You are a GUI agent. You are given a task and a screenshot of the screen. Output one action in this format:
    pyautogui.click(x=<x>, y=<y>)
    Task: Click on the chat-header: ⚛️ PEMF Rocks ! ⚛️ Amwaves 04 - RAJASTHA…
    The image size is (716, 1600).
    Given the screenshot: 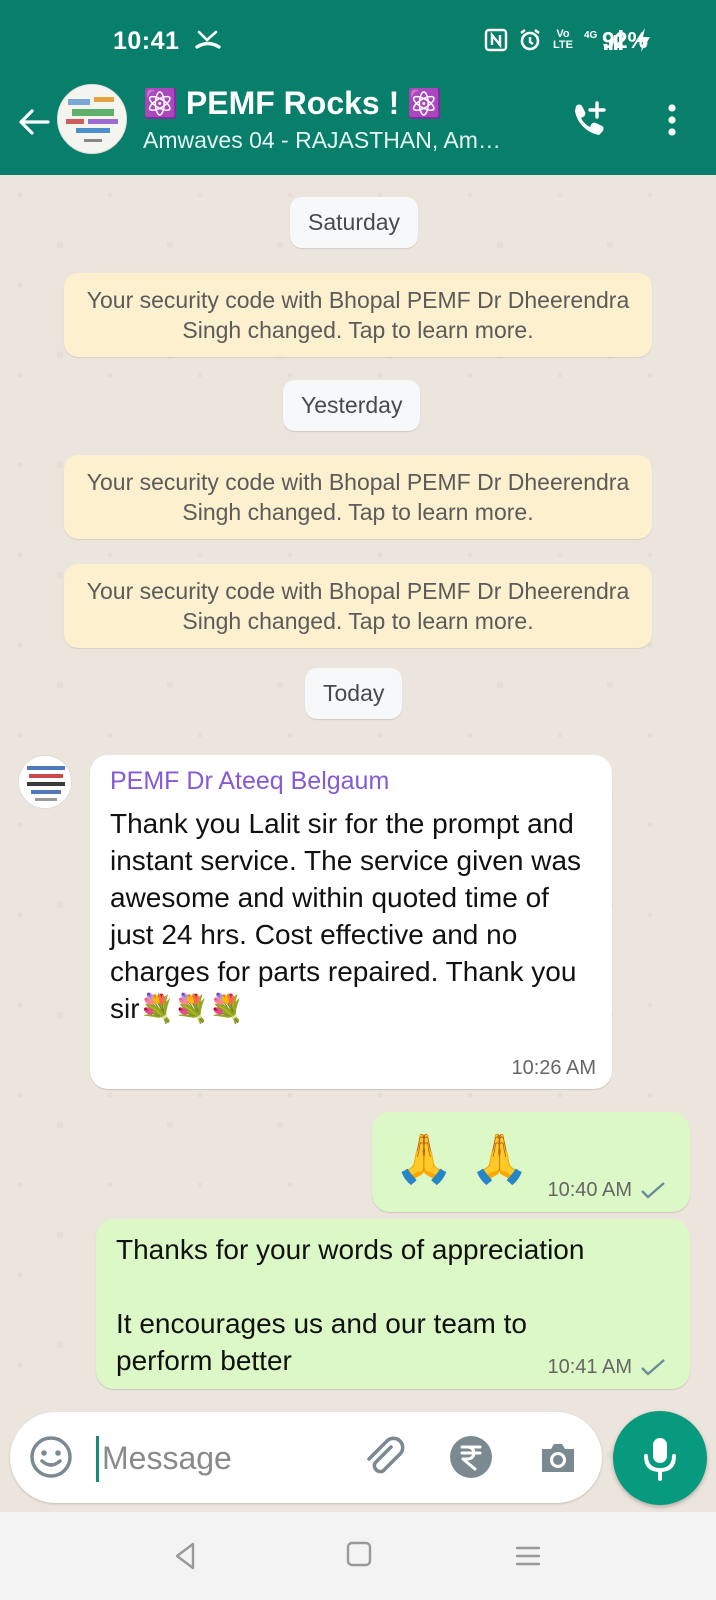 What is the action you would take?
    pyautogui.click(x=358, y=127)
    